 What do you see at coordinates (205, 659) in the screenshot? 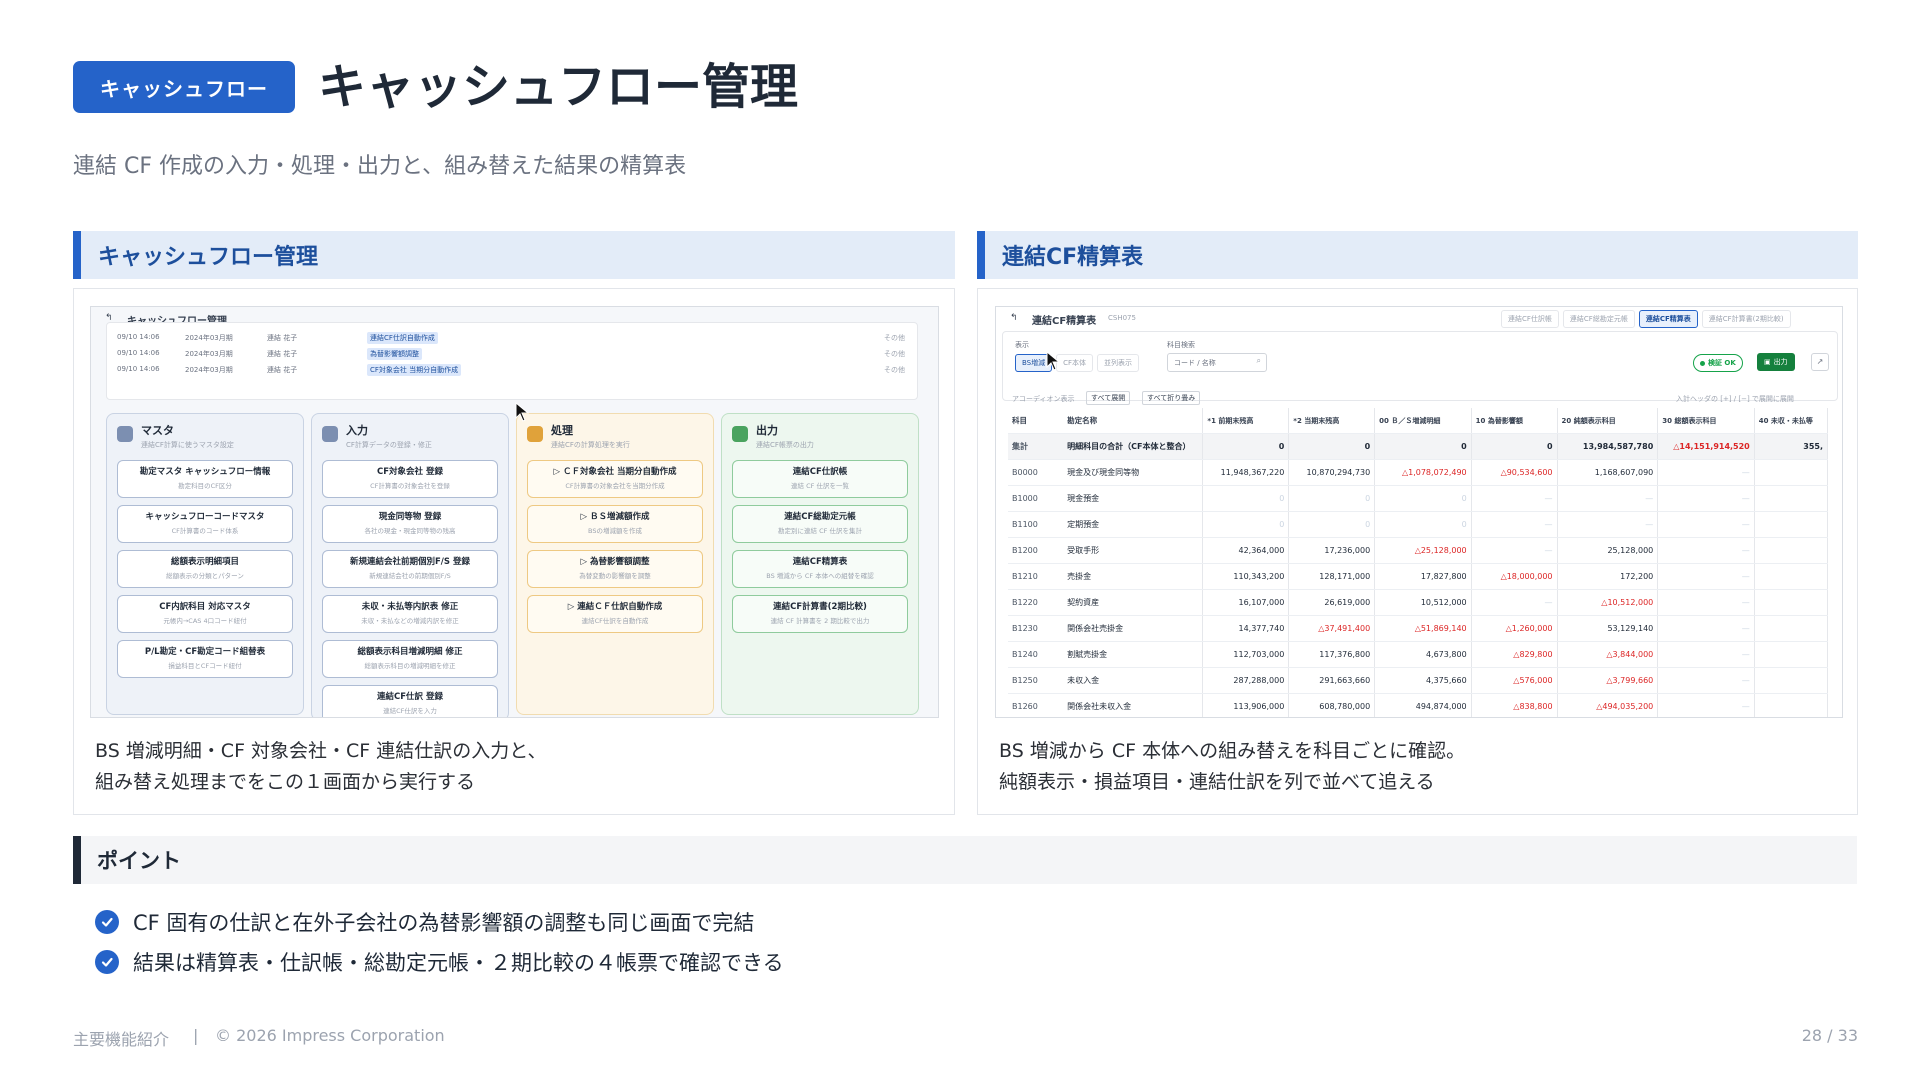
I see `menu-button: P/L勘定・CF勘定コード組替表 損益科目とCFコード紐付` at bounding box center [205, 659].